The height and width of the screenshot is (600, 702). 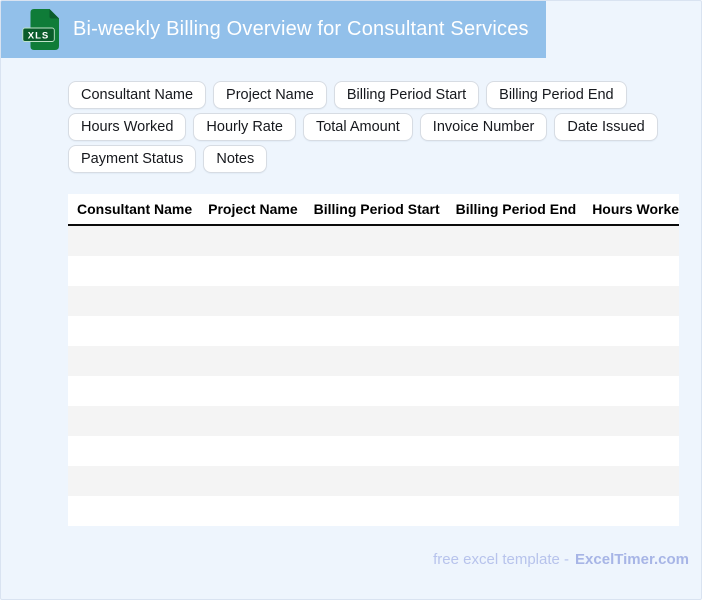 What do you see at coordinates (483, 127) in the screenshot?
I see `field-chip: Invoice Number` at bounding box center [483, 127].